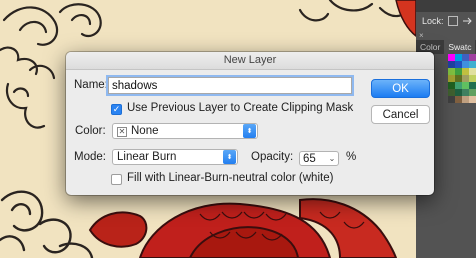 Image resolution: width=476 pixels, height=258 pixels. What do you see at coordinates (116, 109) in the screenshot?
I see `clipping-mask-checkbox: ✓` at bounding box center [116, 109].